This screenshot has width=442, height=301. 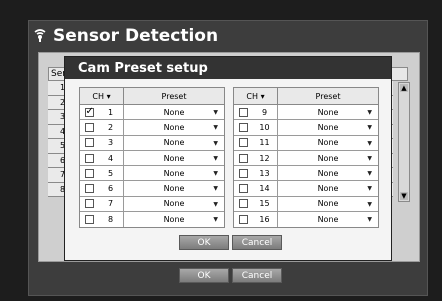 What do you see at coordinates (111, 127) in the screenshot?
I see `channel-number: 2` at bounding box center [111, 127].